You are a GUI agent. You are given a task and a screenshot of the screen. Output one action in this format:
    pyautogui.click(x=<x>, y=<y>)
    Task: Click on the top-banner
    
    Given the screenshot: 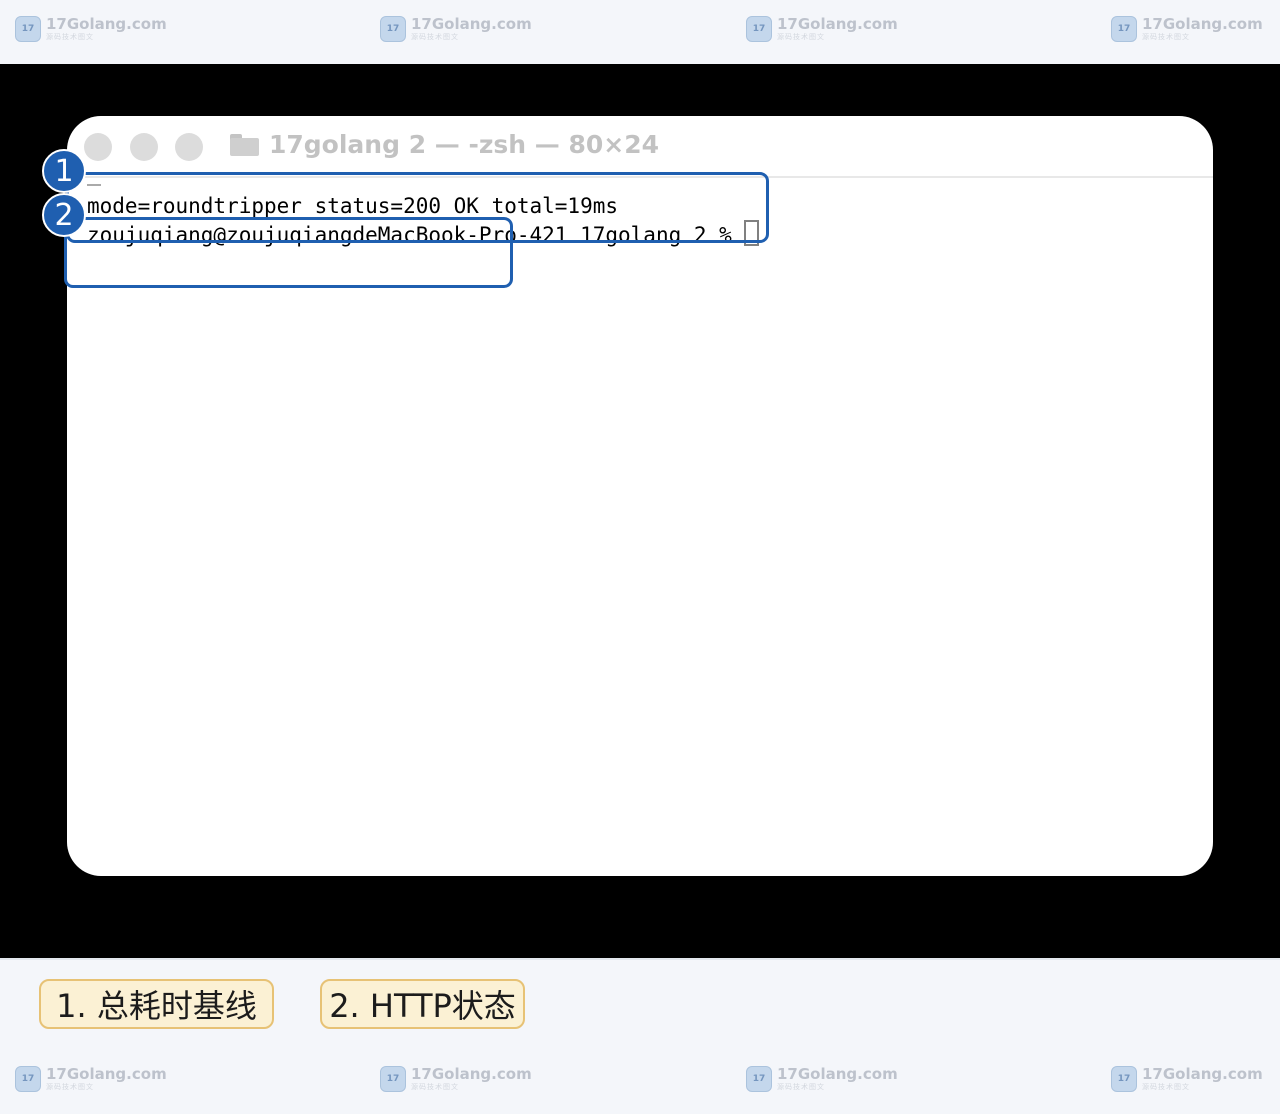 What is the action you would take?
    pyautogui.click(x=640, y=32)
    